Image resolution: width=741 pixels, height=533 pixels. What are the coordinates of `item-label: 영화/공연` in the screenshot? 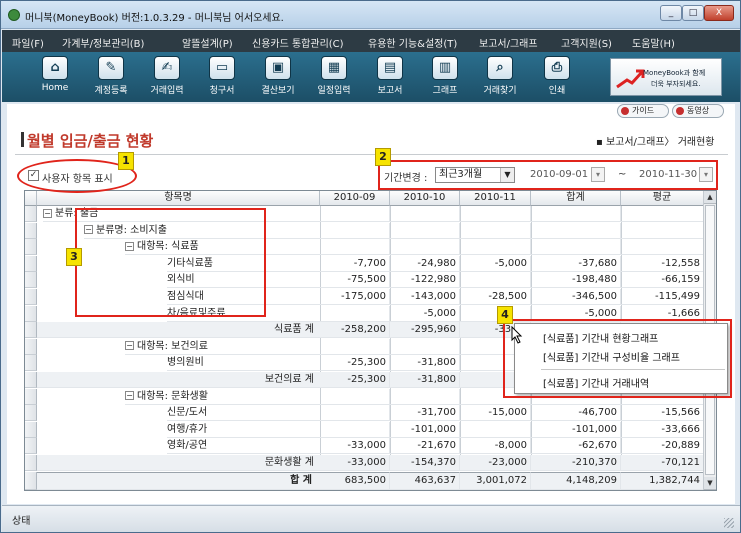 It's located at (243, 446).